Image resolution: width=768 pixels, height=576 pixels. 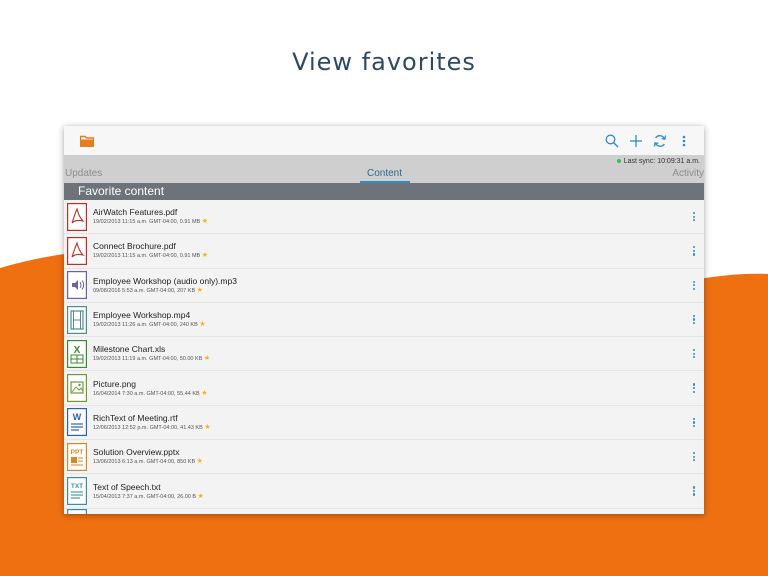 What do you see at coordinates (146, 393) in the screenshot?
I see `file-meta-text: 16/04/2014 7:30 a.m. GMT-04:00, 55.44 KB` at bounding box center [146, 393].